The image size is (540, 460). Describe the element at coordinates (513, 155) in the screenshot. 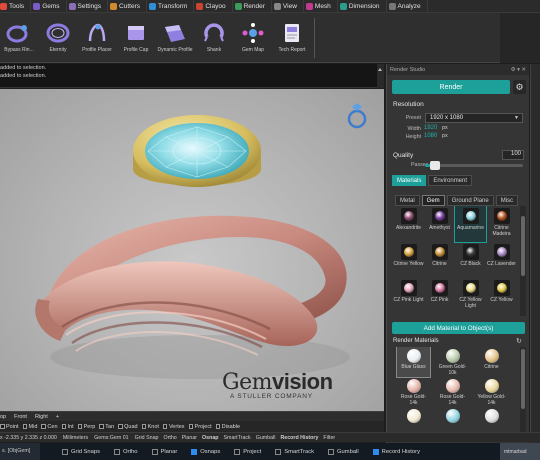

I see `quality-value: 100` at that location.